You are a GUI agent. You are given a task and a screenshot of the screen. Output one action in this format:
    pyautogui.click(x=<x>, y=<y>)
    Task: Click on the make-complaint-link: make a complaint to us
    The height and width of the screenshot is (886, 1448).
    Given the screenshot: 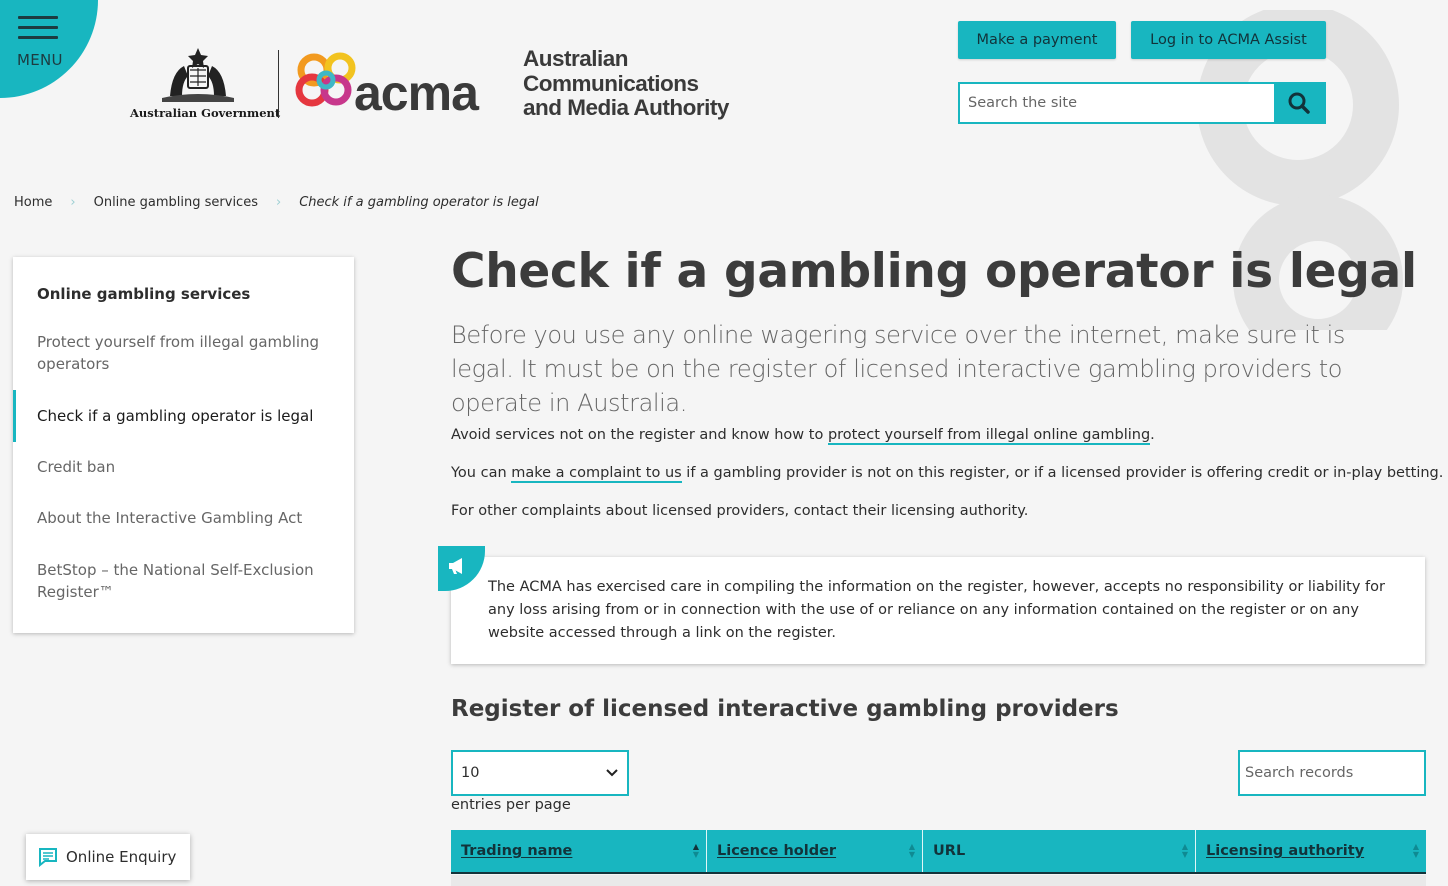 What is the action you would take?
    pyautogui.click(x=596, y=474)
    